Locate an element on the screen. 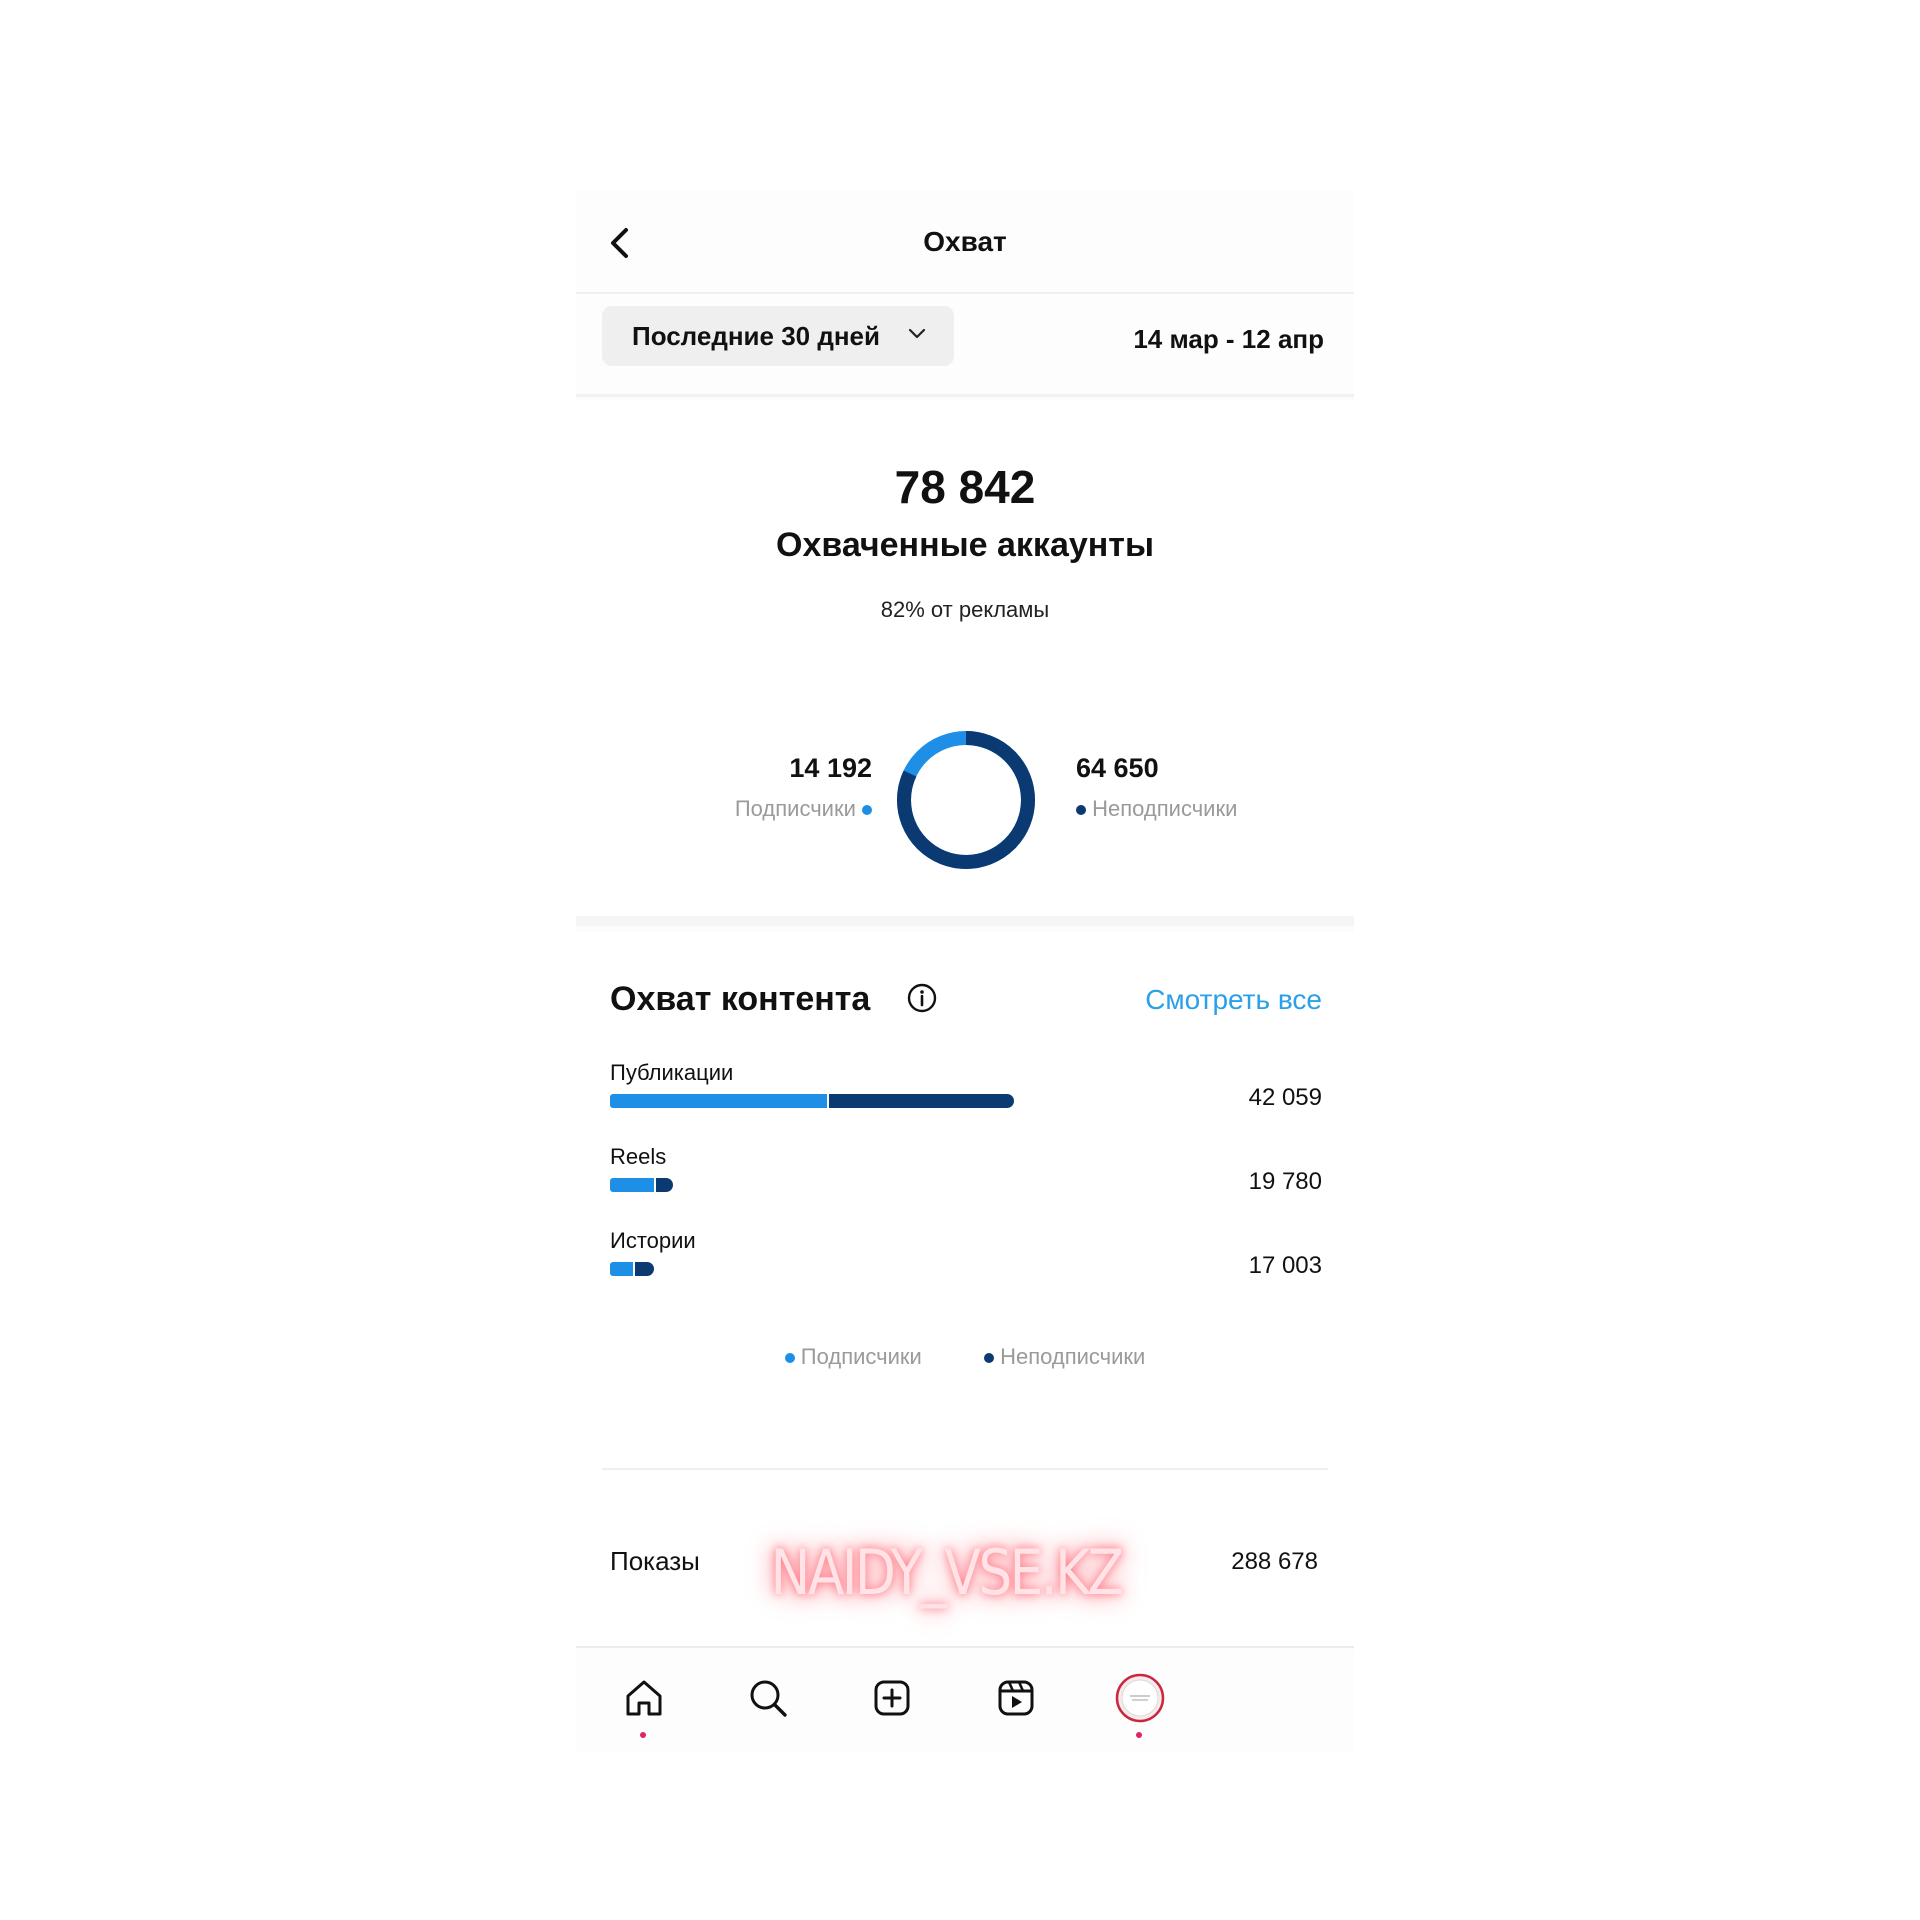  add-post-icon is located at coordinates (892, 1698).